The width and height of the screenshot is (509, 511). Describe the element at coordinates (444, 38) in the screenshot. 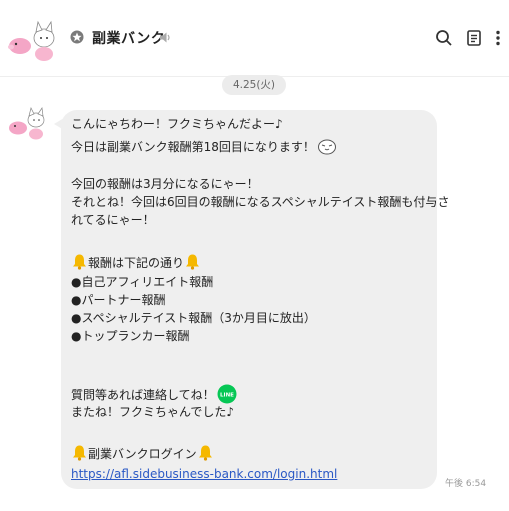

I see `search-icon` at that location.